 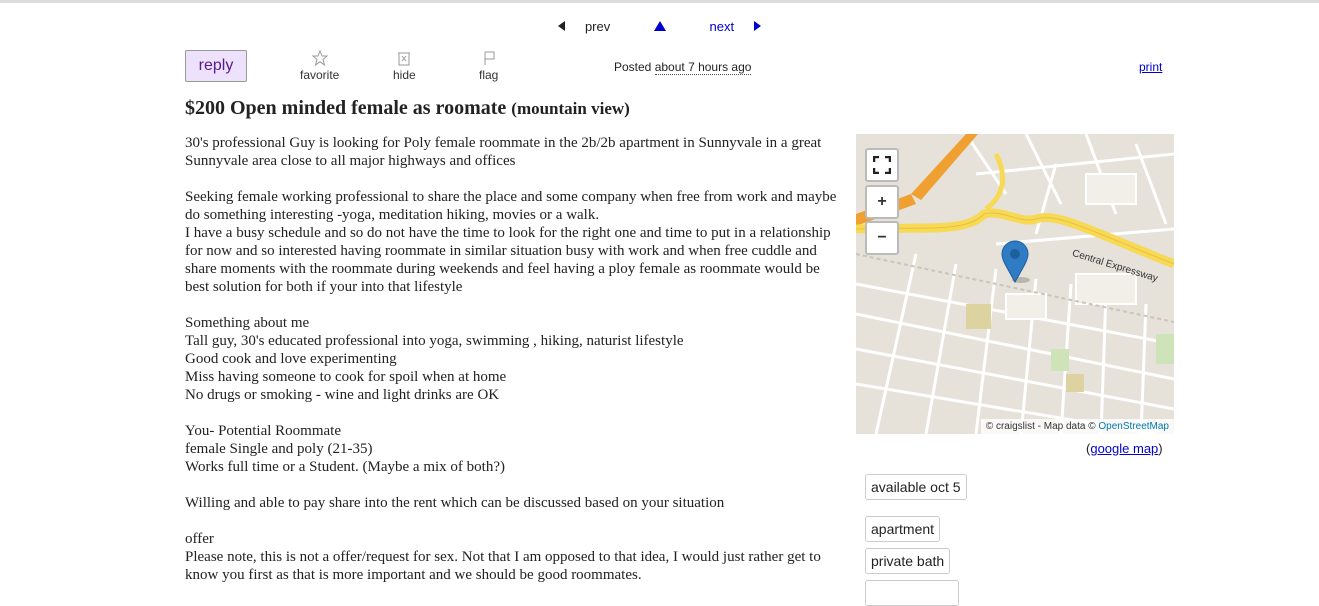 I want to click on hide-label: hide, so click(x=404, y=75).